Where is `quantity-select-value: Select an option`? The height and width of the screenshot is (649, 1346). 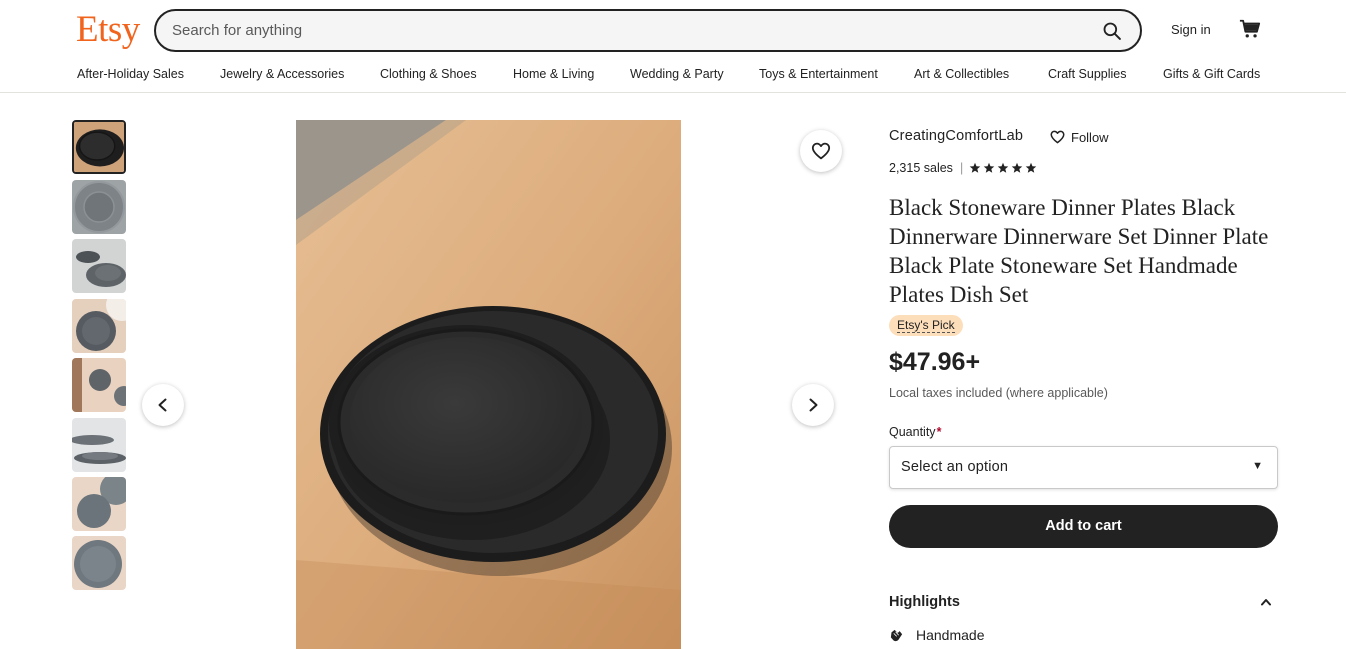
quantity-select-value: Select an option is located at coordinates (955, 467).